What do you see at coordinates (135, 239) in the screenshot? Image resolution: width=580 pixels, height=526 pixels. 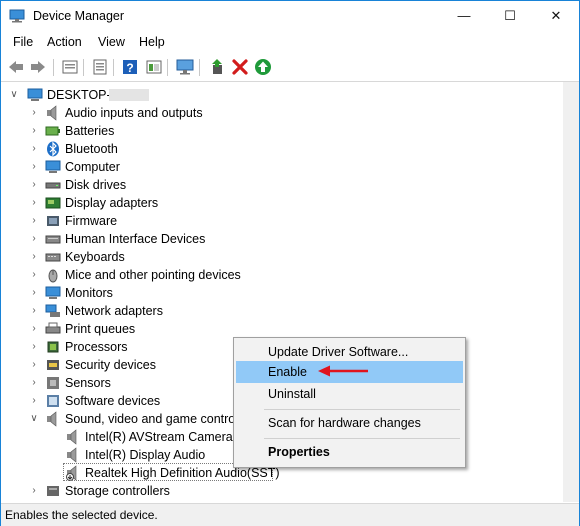 I see `tree-row-label: Human Interface Devices` at bounding box center [135, 239].